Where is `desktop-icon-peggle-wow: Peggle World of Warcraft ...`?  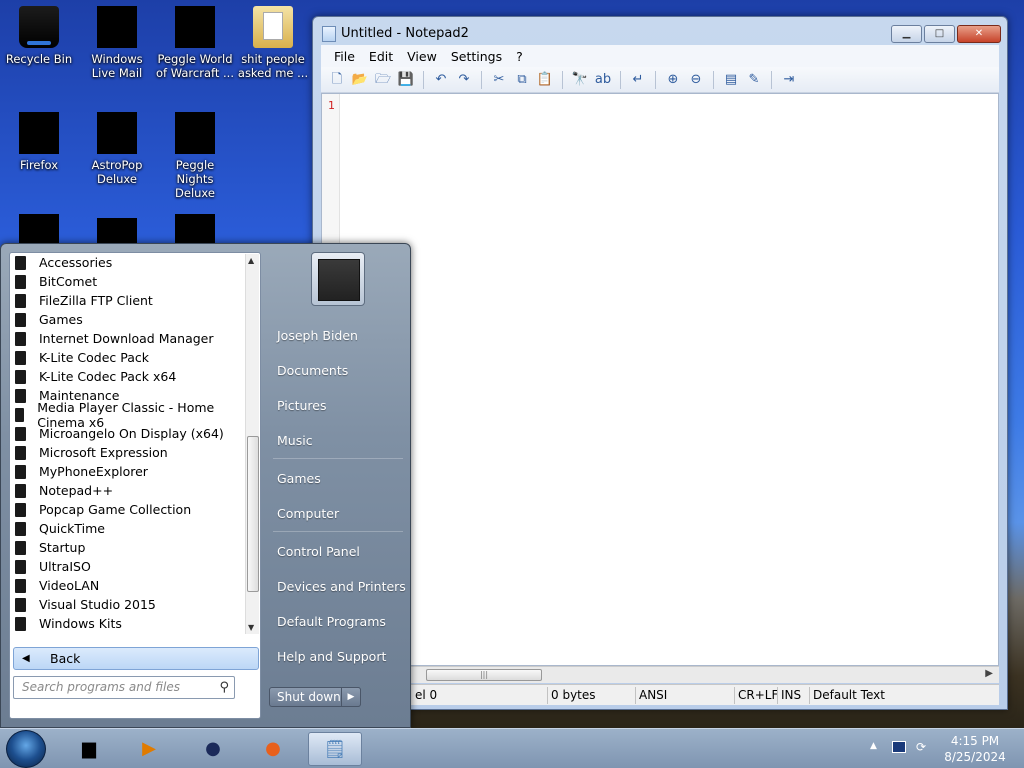 desktop-icon-peggle-wow: Peggle World of Warcraft ... is located at coordinates (195, 43).